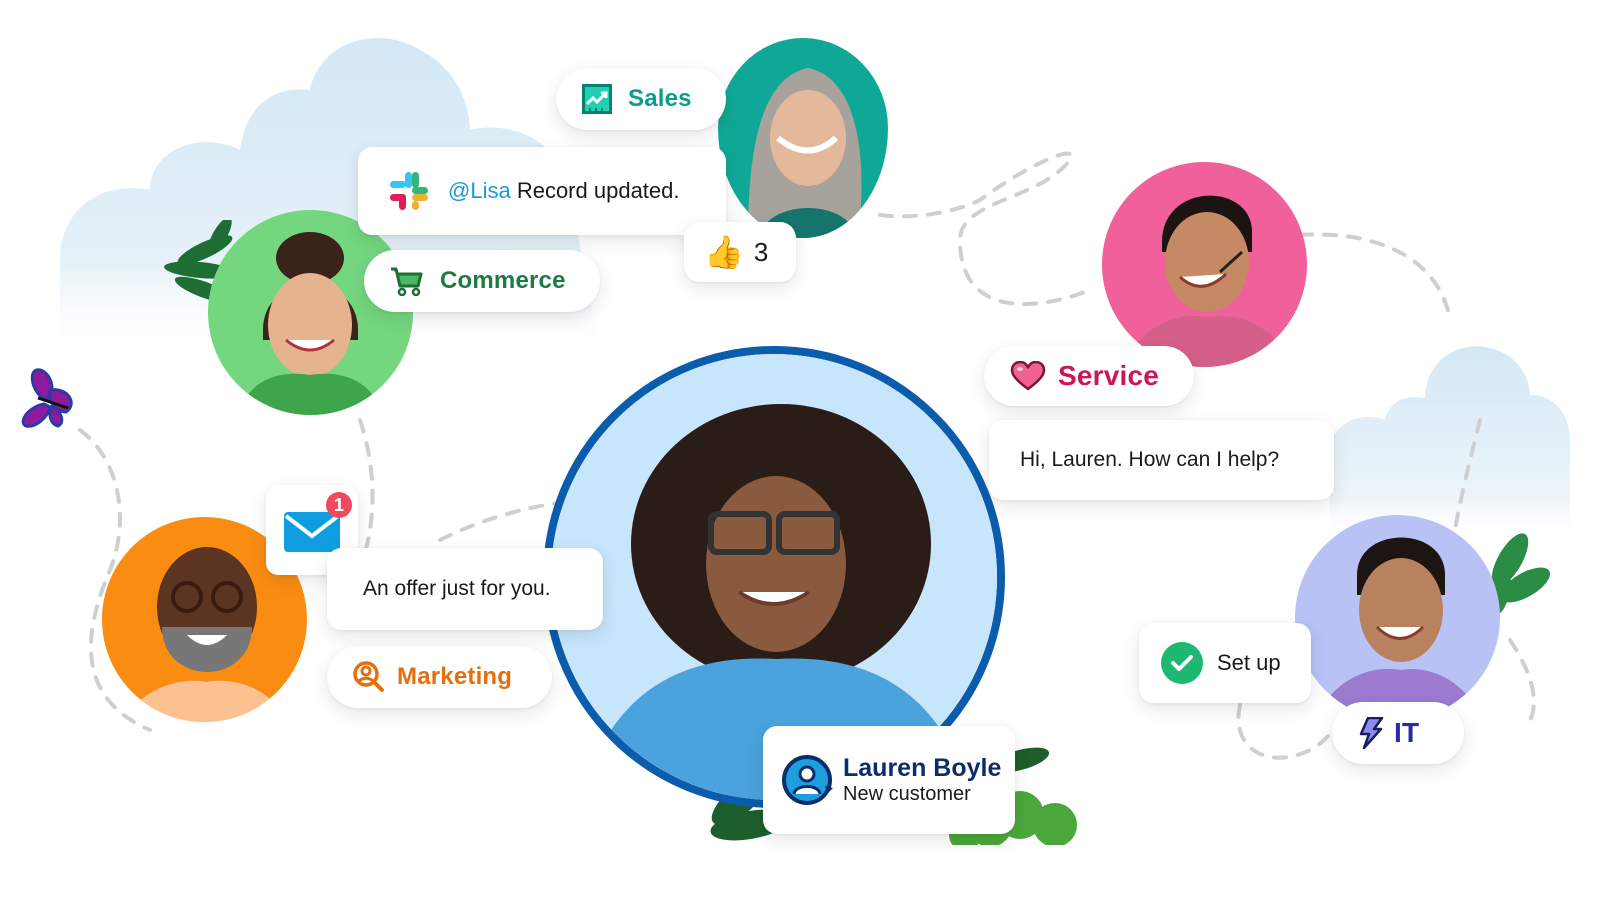 The image size is (1600, 905). Describe the element at coordinates (761, 251) in the screenshot. I see `reaction-count: 3` at that location.